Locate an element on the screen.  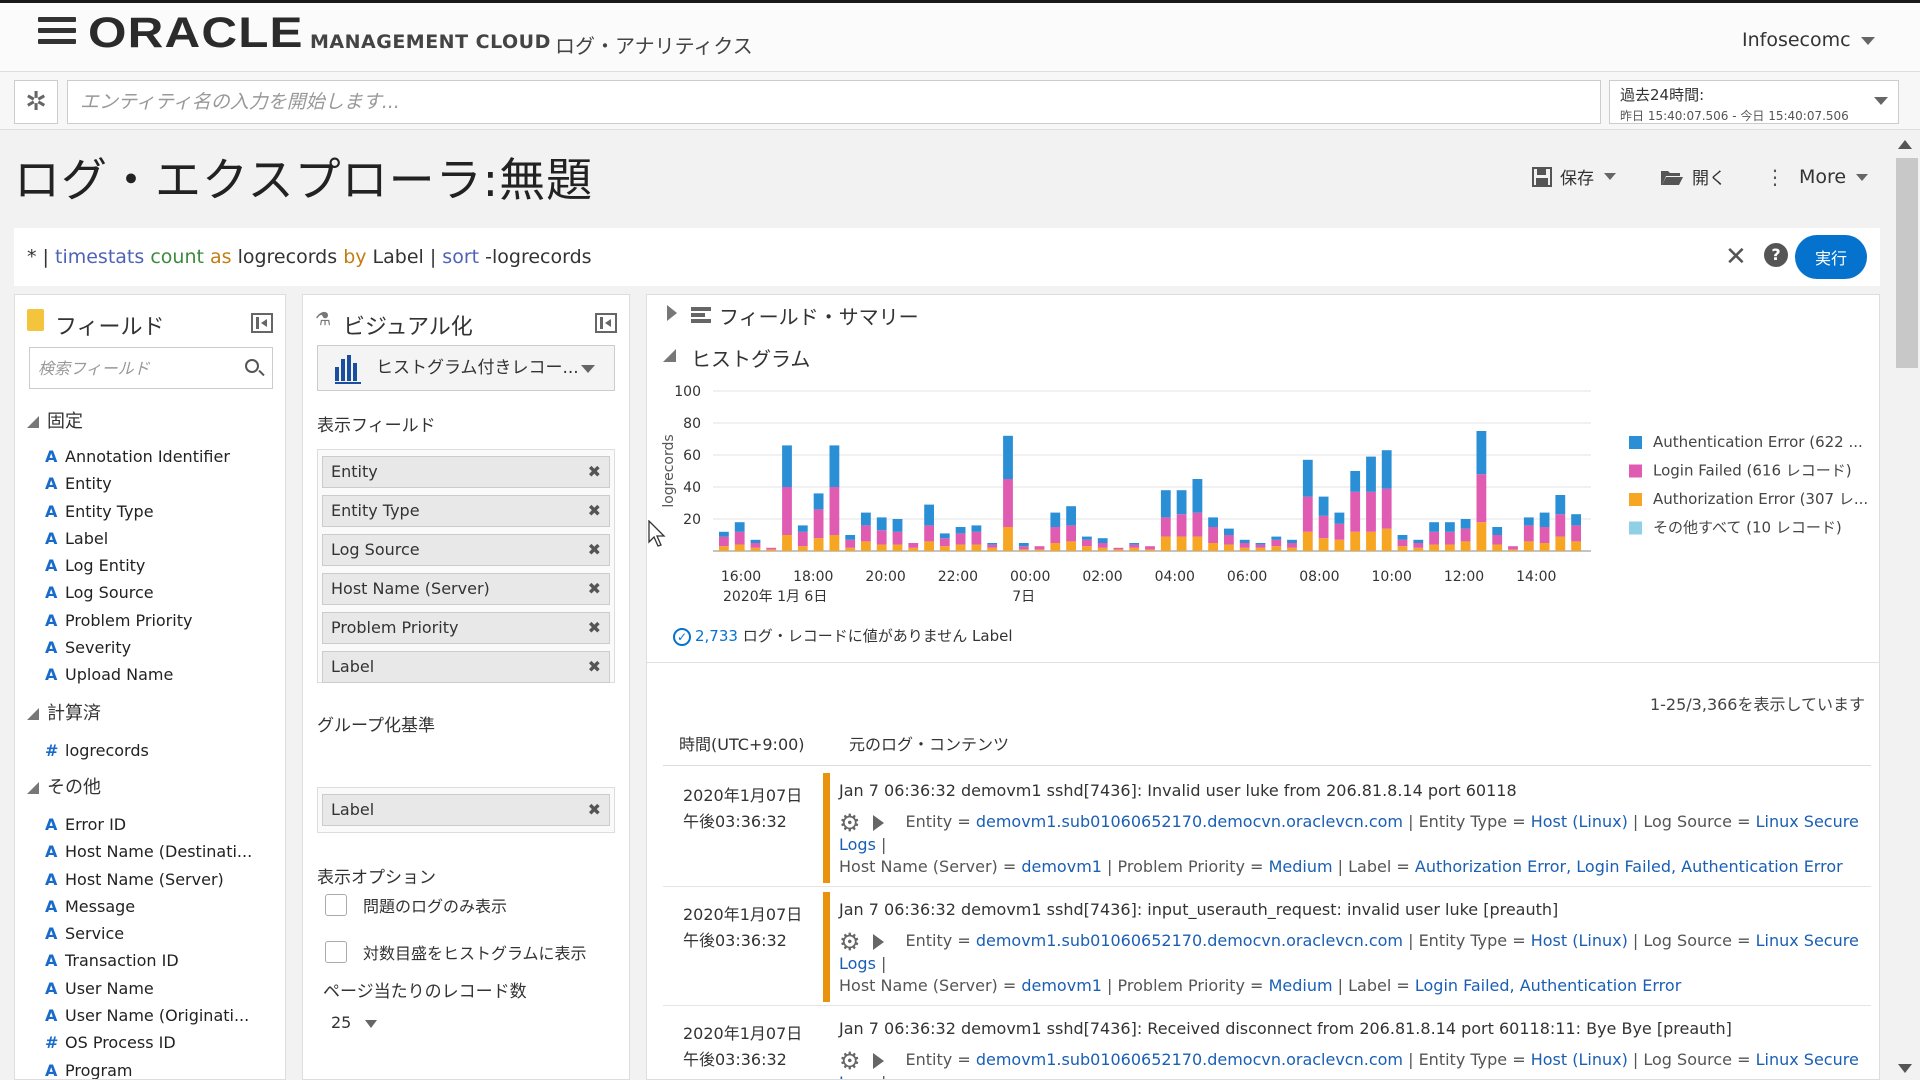
expand-triangle-icon is located at coordinates (672, 313).